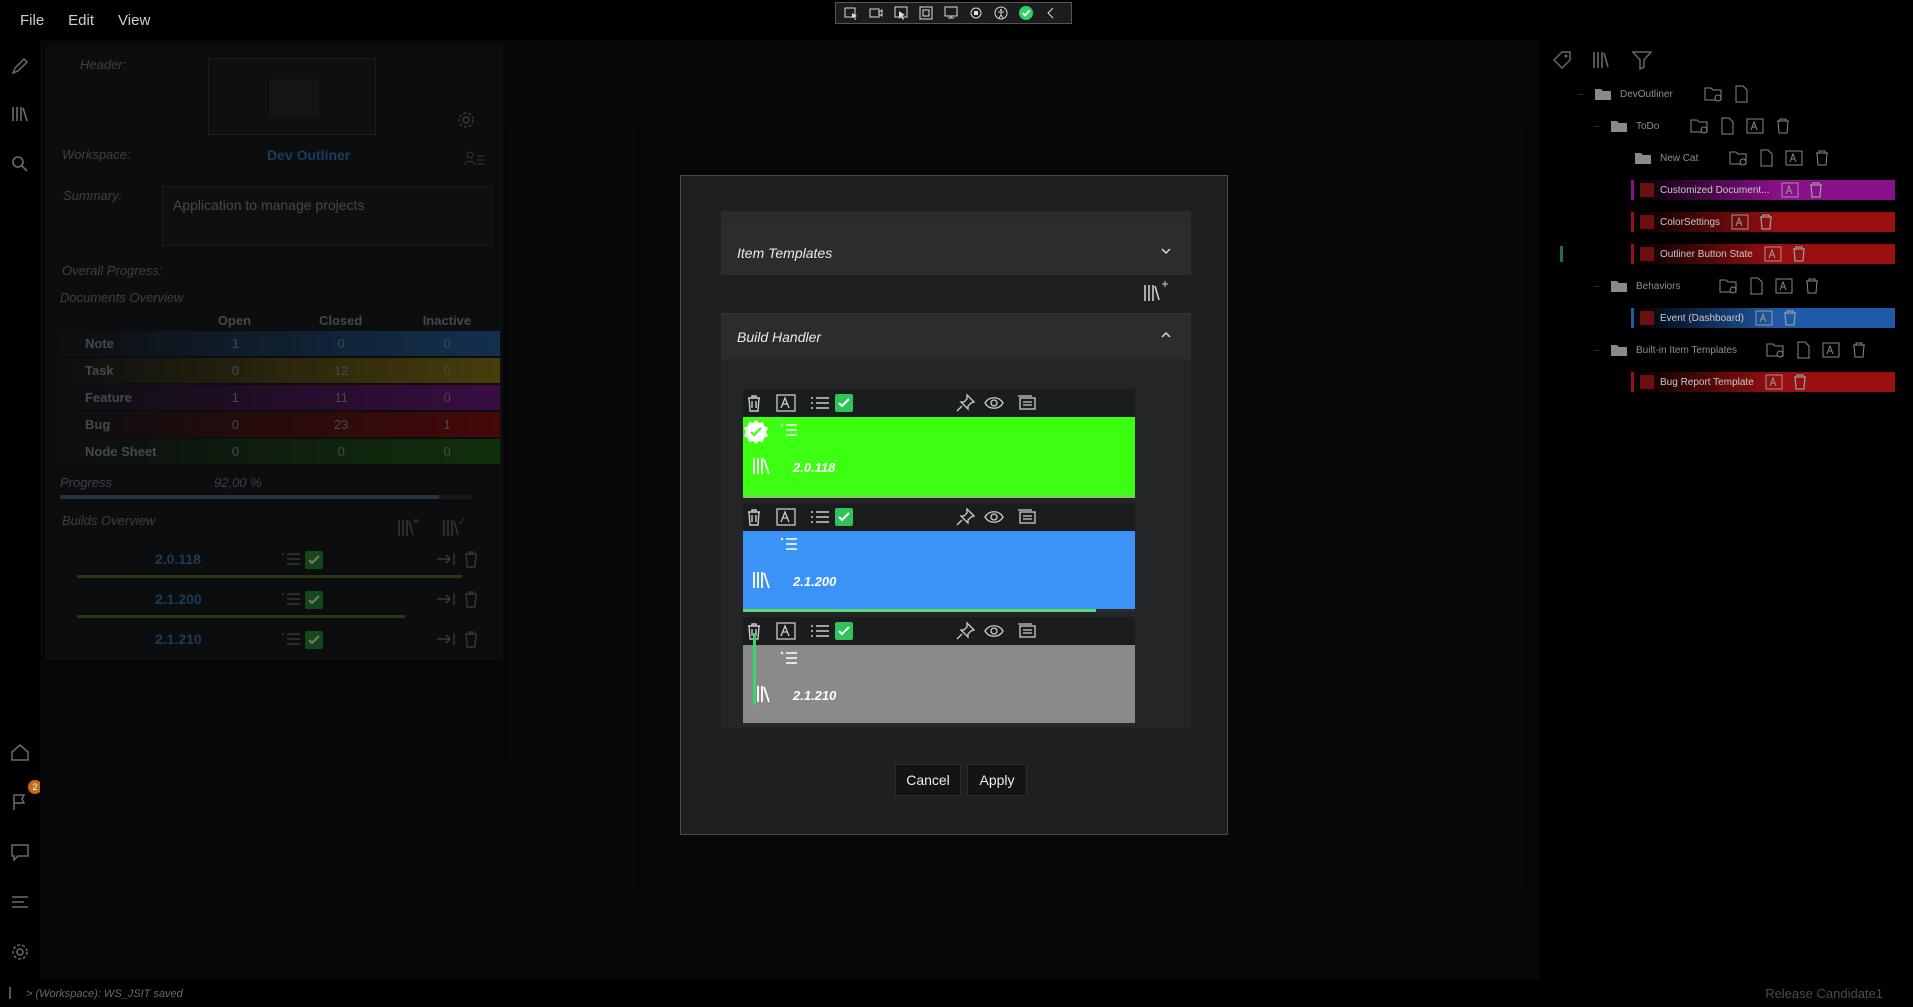 The height and width of the screenshot is (1007, 1913). What do you see at coordinates (951, 13) in the screenshot?
I see `track-focus-icon` at bounding box center [951, 13].